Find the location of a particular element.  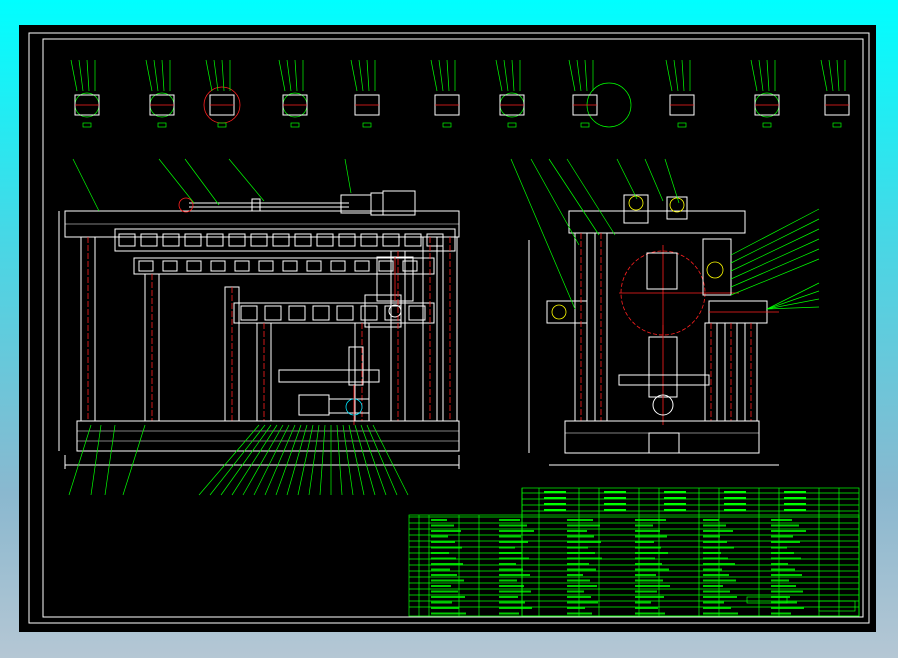

detail-views-row is located at coordinates (460, 93).